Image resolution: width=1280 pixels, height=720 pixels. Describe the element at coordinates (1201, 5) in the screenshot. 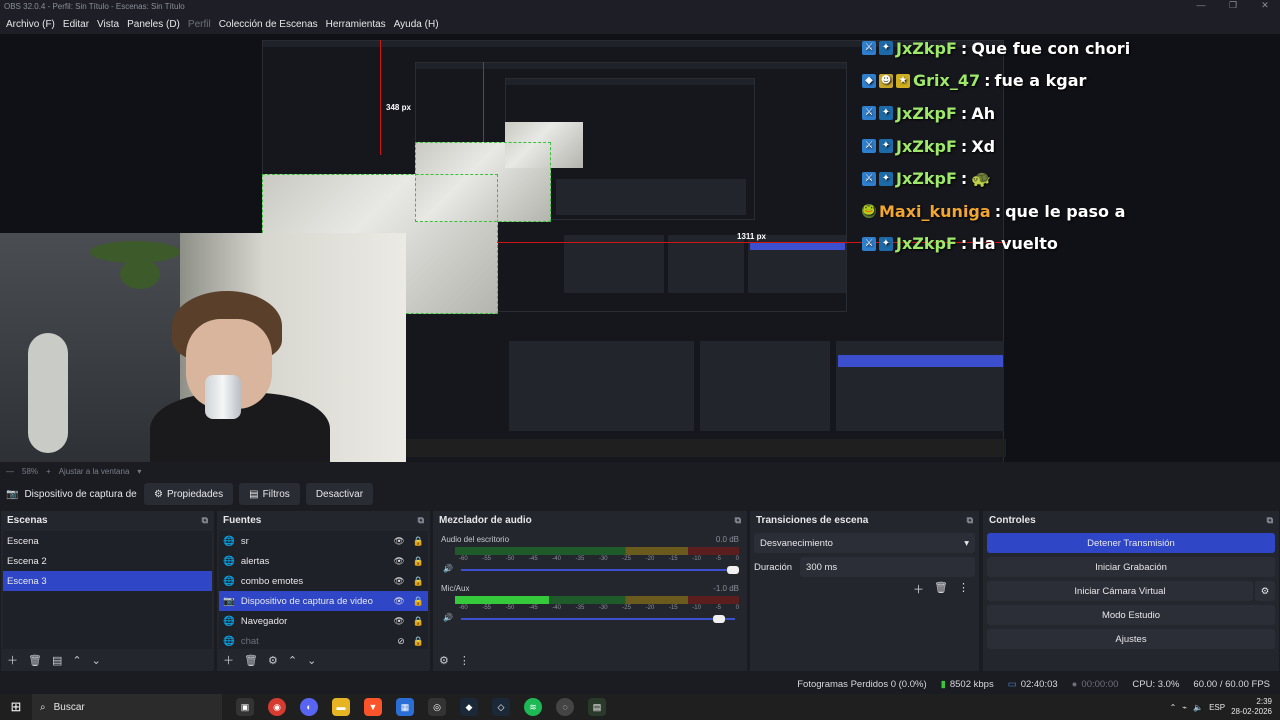

I see `minimize-button: —` at that location.